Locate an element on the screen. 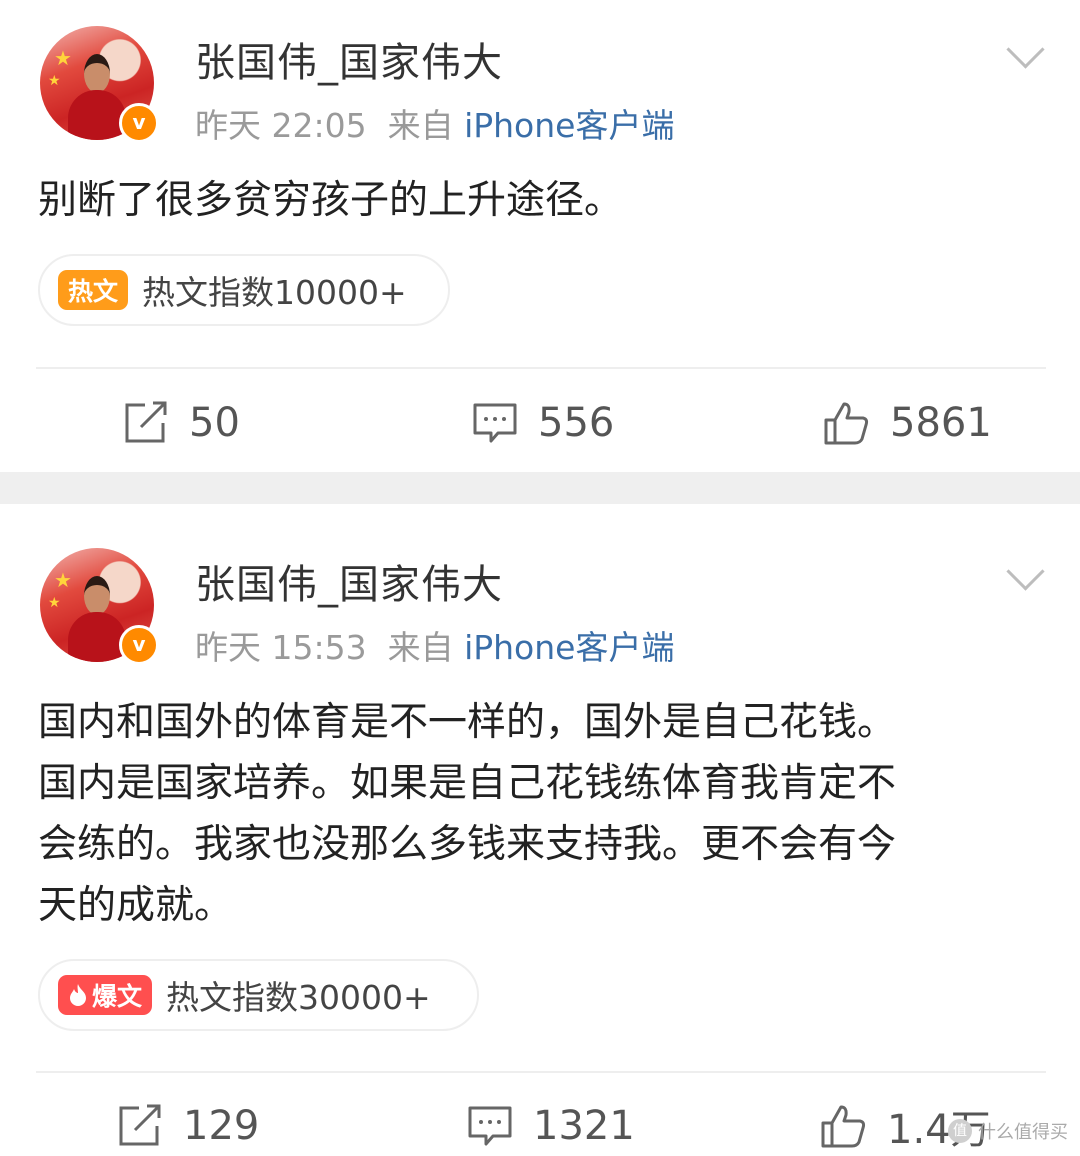  hot-tag: 热文 is located at coordinates (93, 290).